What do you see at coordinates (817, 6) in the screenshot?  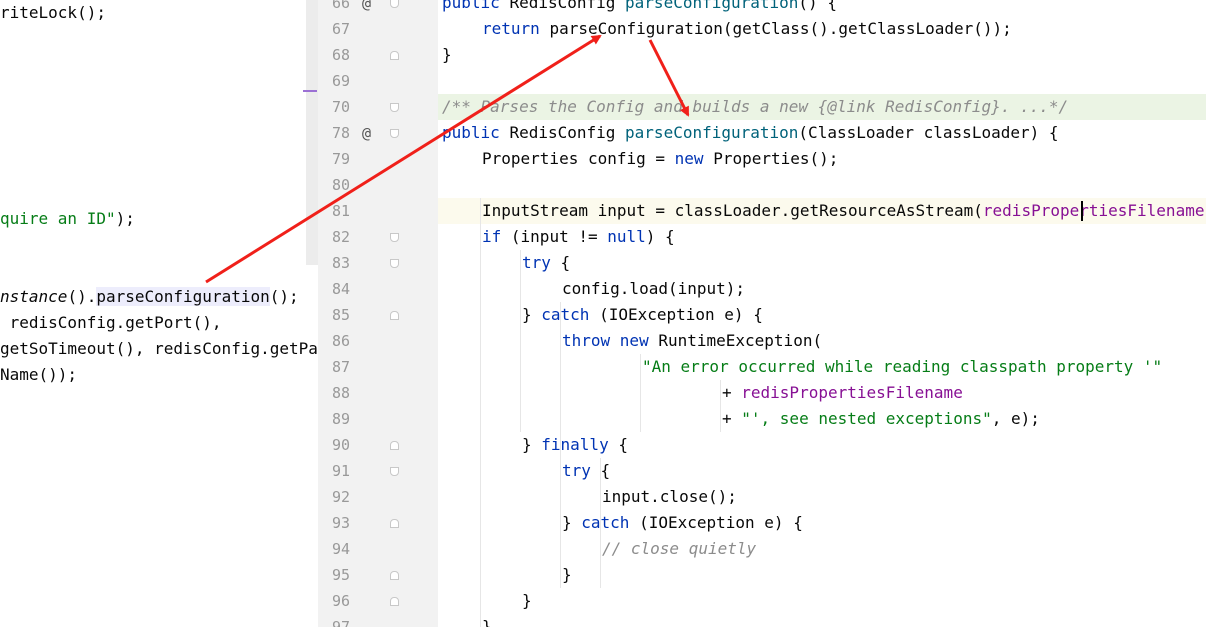 I see `code-token: () {` at bounding box center [817, 6].